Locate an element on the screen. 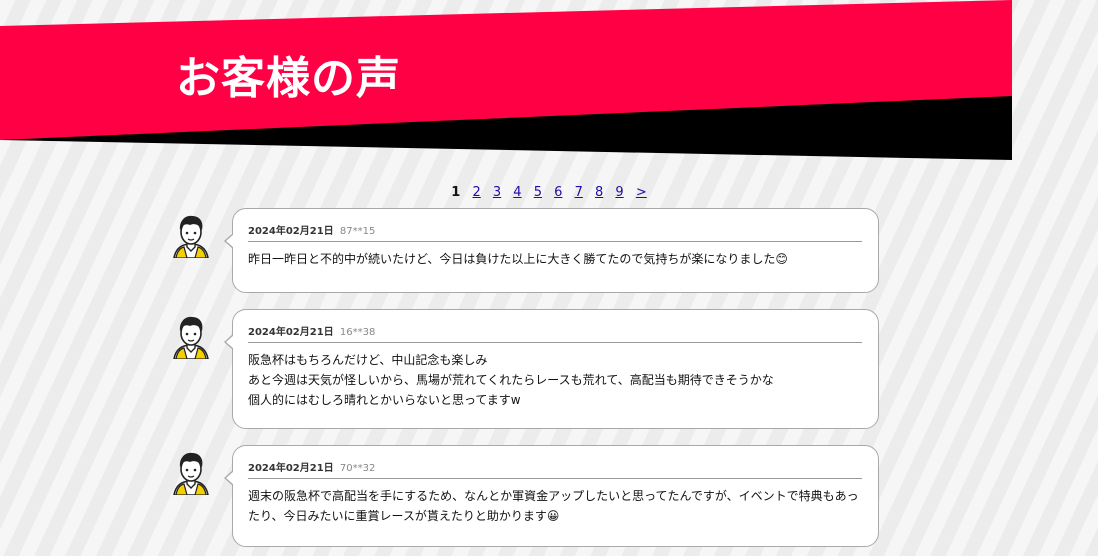 This screenshot has height=556, width=1098. pagination-page-4: 4 is located at coordinates (517, 192).